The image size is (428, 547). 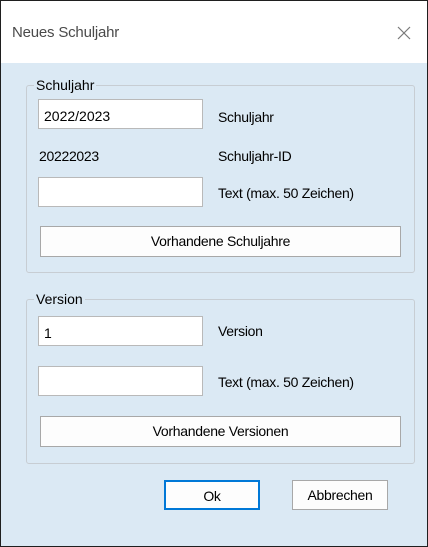 I want to click on schuljahr-input, so click(x=120, y=114).